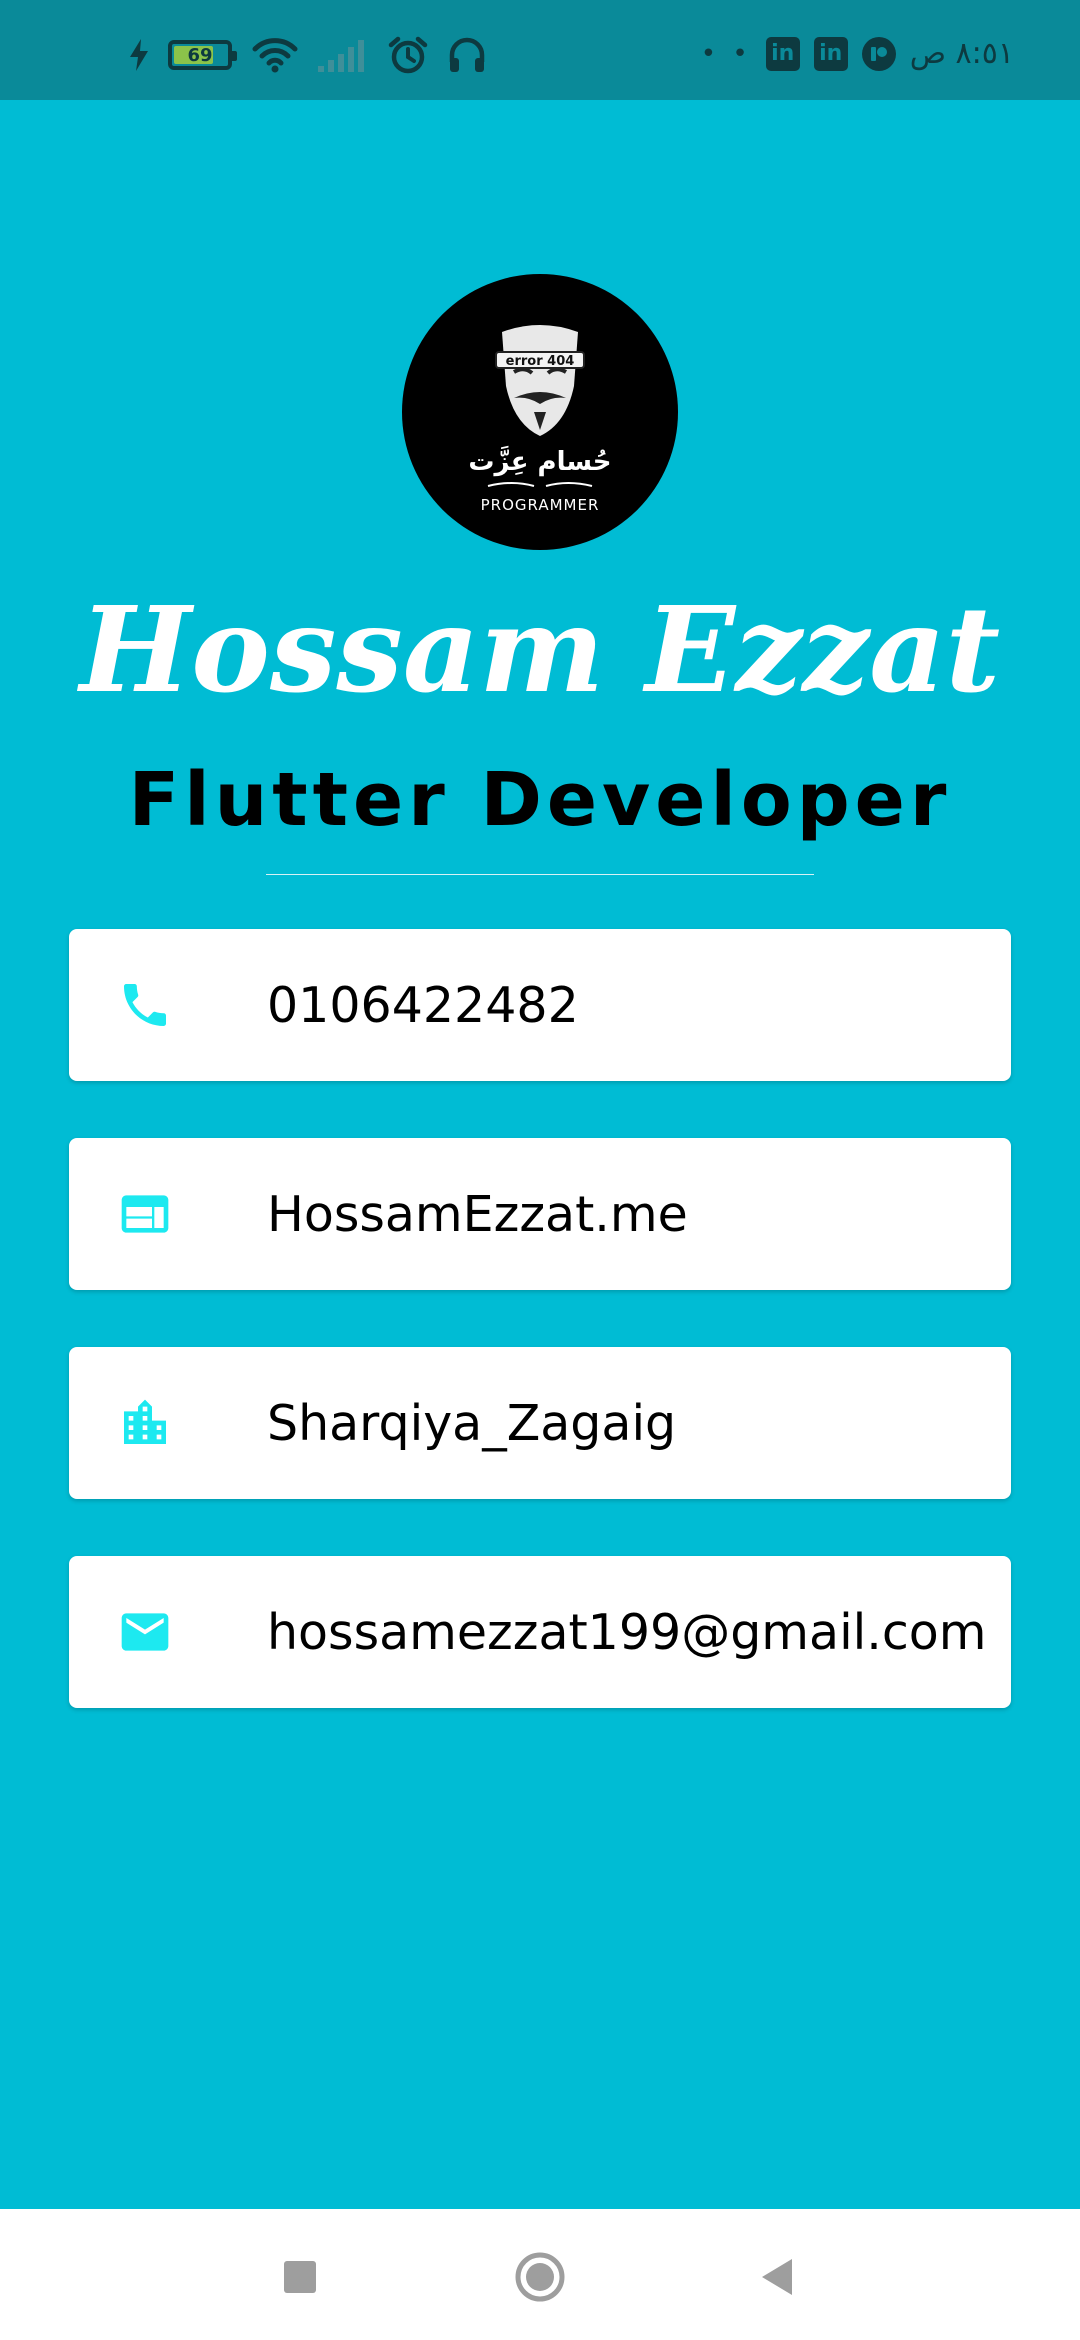 The height and width of the screenshot is (2340, 1080). Describe the element at coordinates (477, 1214) in the screenshot. I see `contact-web-value: HossamEzzat.me` at that location.